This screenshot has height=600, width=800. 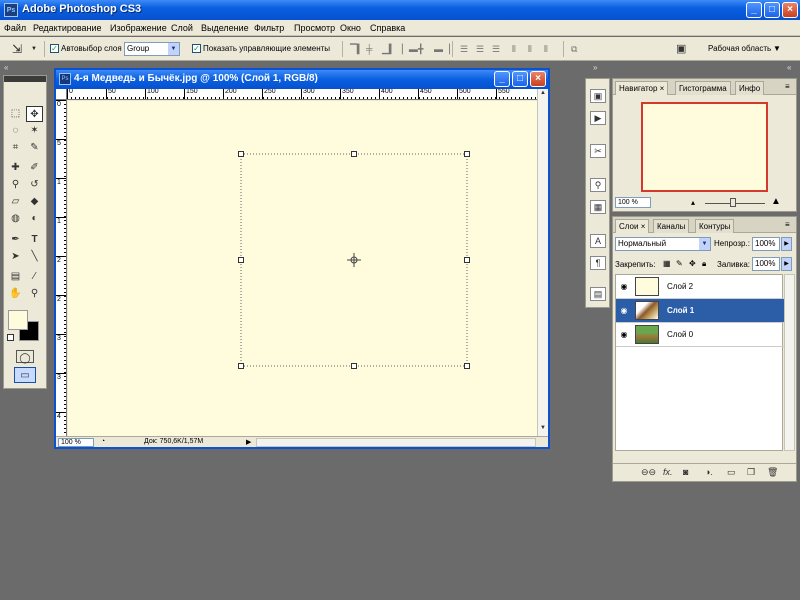 What do you see at coordinates (34, 240) in the screenshot?
I see `type-tool-icon: T` at bounding box center [34, 240].